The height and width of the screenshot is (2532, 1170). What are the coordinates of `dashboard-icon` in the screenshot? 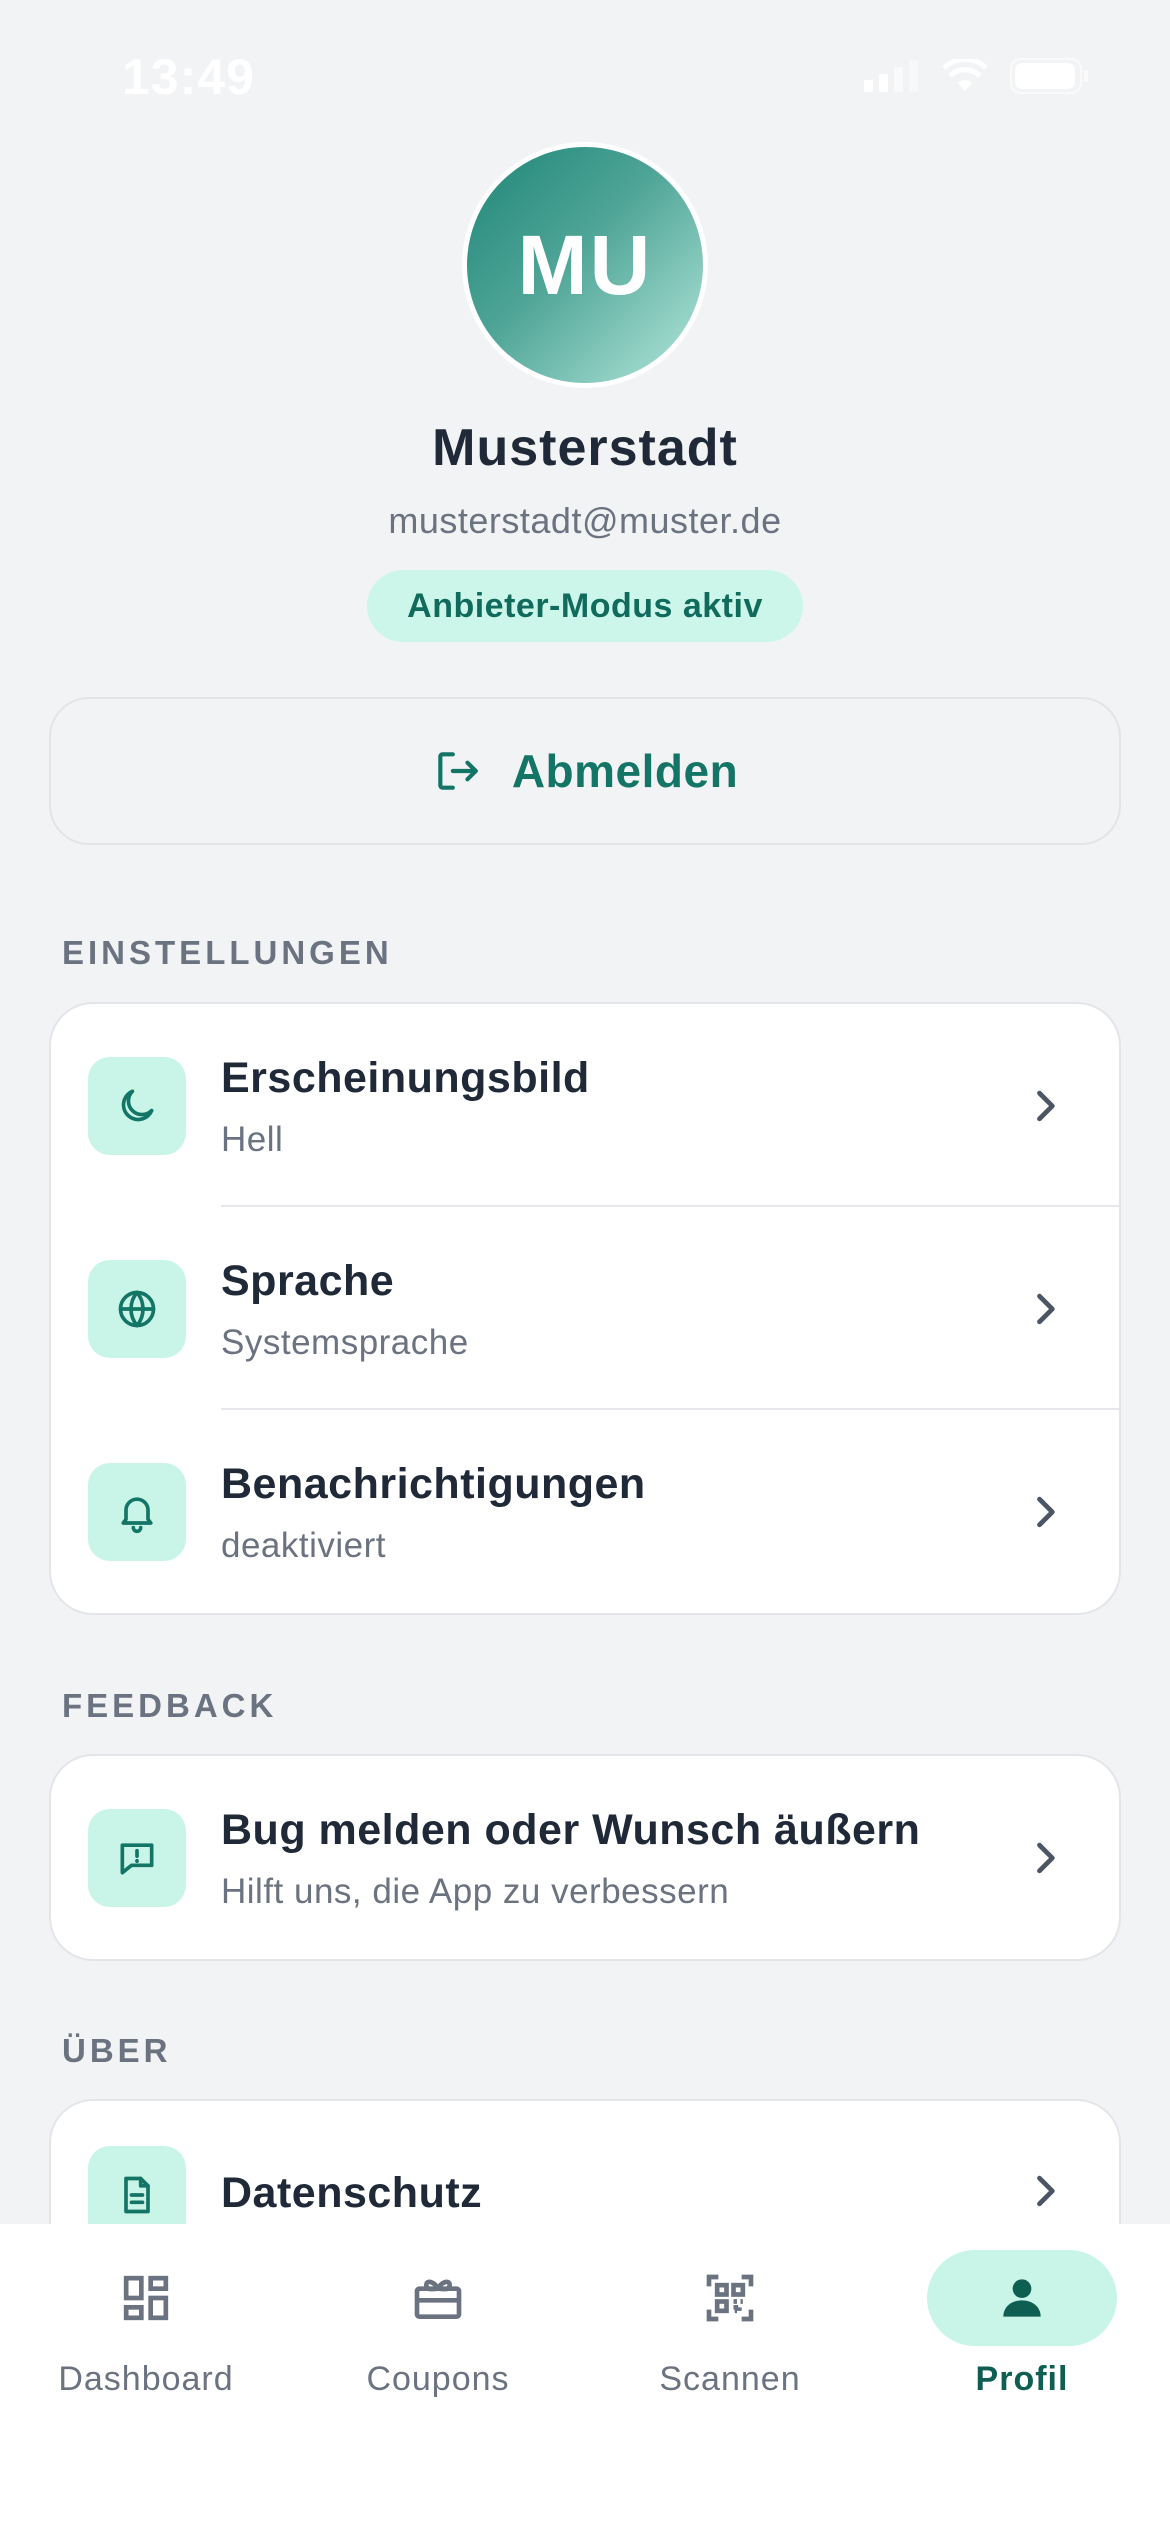 It's located at (146, 2298).